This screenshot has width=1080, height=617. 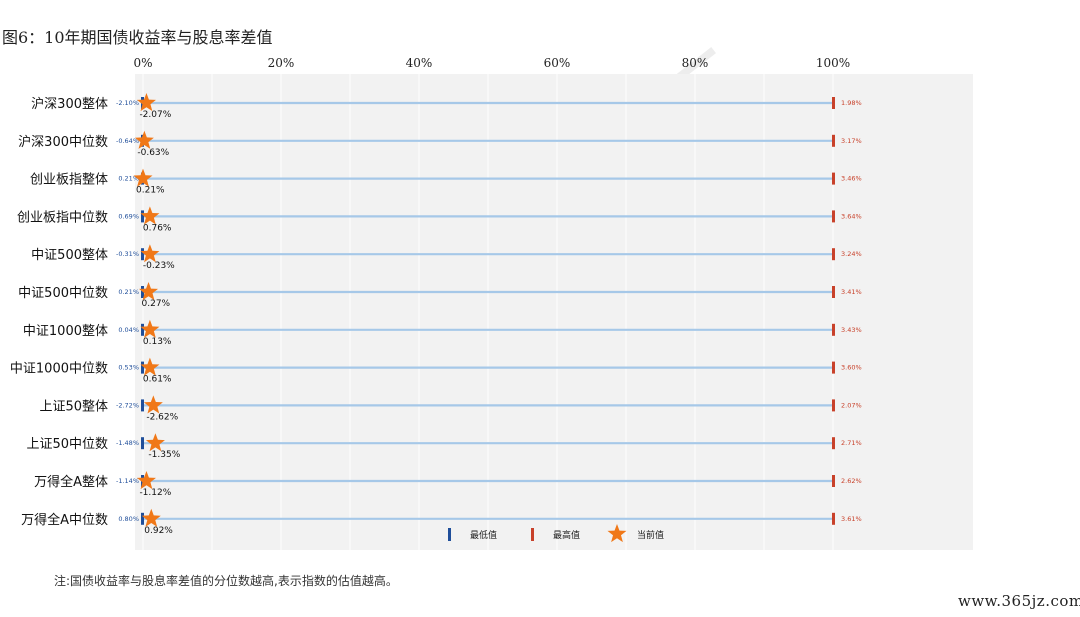 What do you see at coordinates (1019, 601) in the screenshot?
I see `site-watermark: www.365jz.com` at bounding box center [1019, 601].